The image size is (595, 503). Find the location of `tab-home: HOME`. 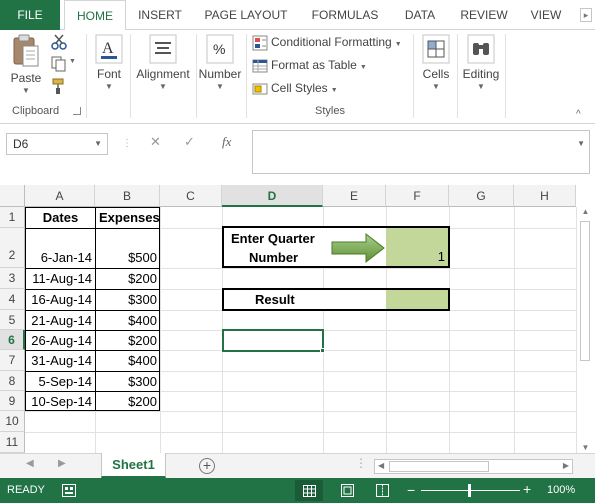

tab-home: HOME is located at coordinates (95, 15).